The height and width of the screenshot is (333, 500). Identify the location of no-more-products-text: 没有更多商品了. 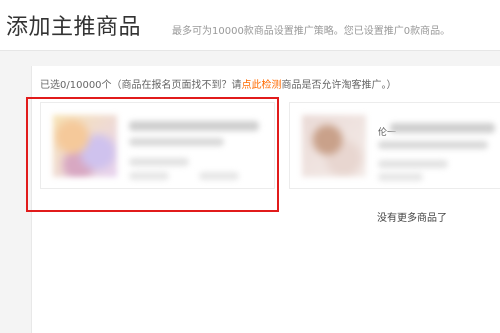
(412, 218).